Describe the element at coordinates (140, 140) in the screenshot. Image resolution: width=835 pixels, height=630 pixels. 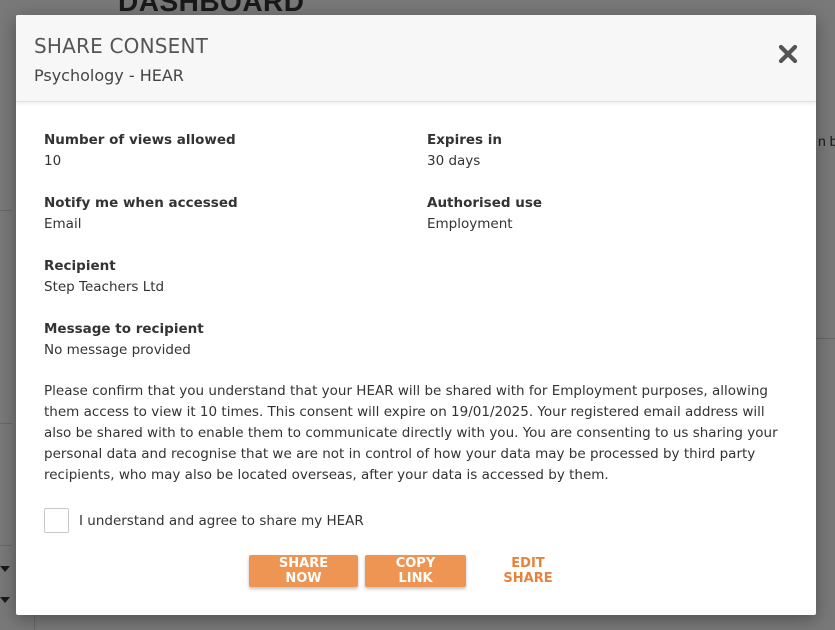
I see `views-label: Number of views allowed` at that location.